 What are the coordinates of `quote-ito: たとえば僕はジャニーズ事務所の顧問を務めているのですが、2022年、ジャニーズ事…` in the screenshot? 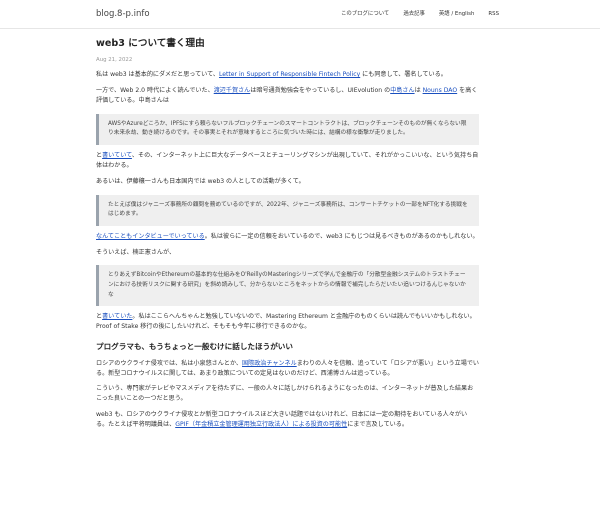 It's located at (287, 210).